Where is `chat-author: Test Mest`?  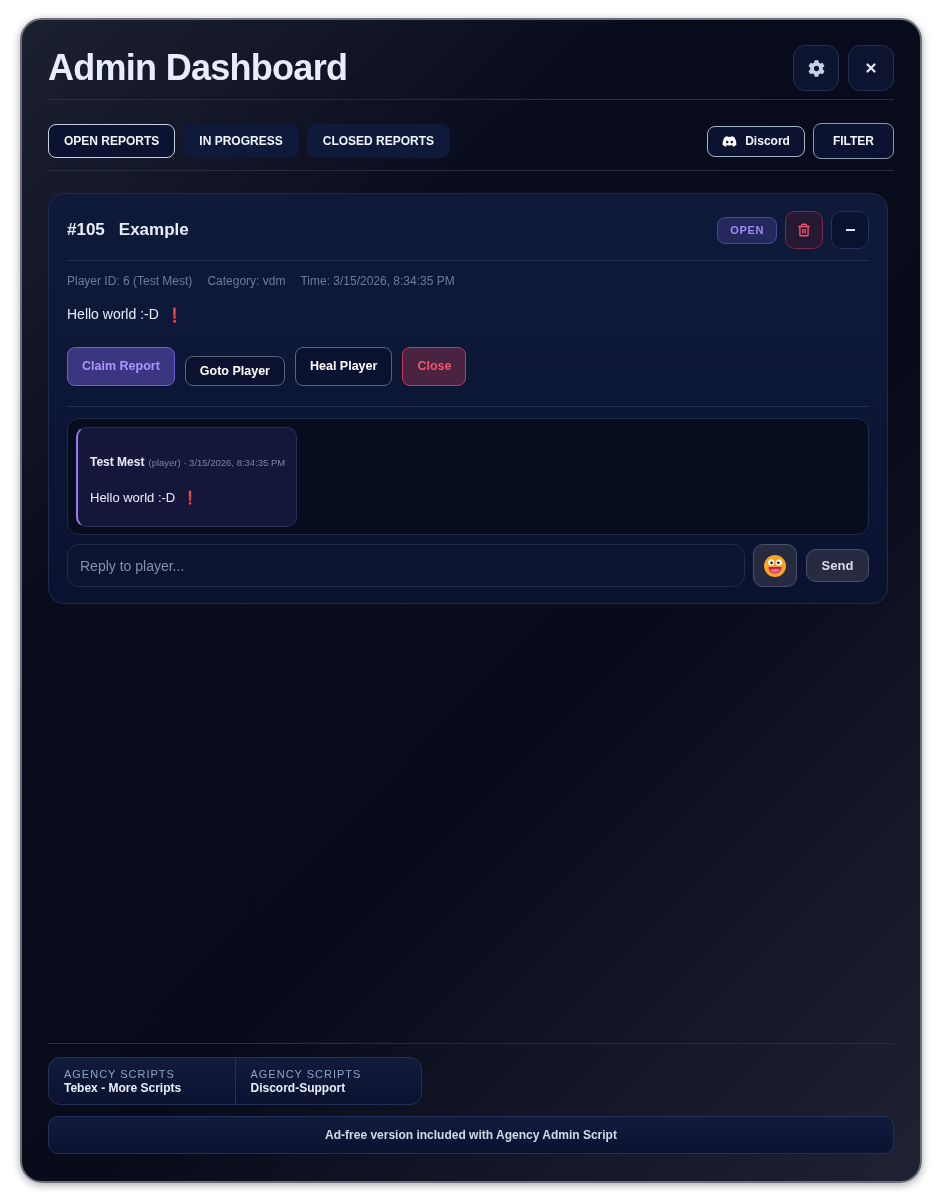
chat-author: Test Mest is located at coordinates (117, 462).